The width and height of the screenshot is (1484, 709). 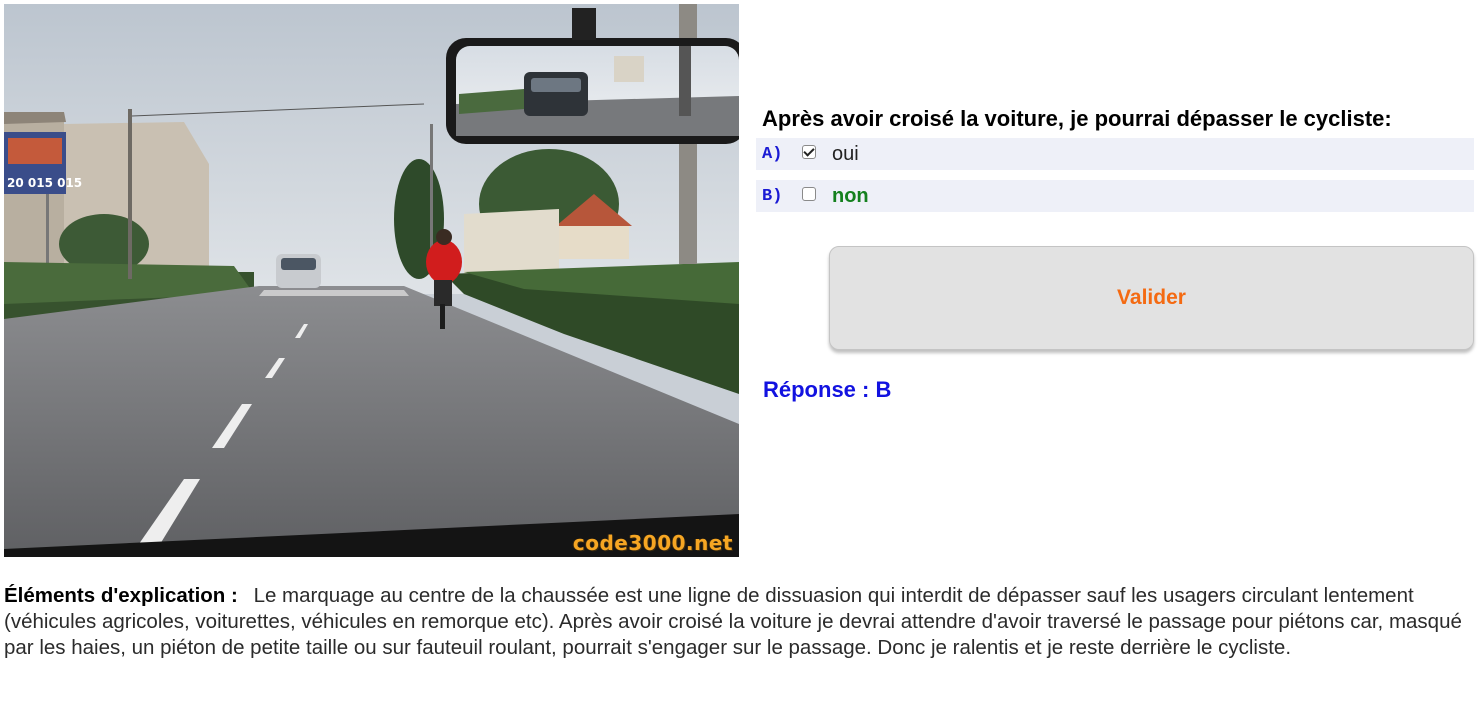 I want to click on explanation-heading: Éléments d'explication :, so click(x=121, y=595).